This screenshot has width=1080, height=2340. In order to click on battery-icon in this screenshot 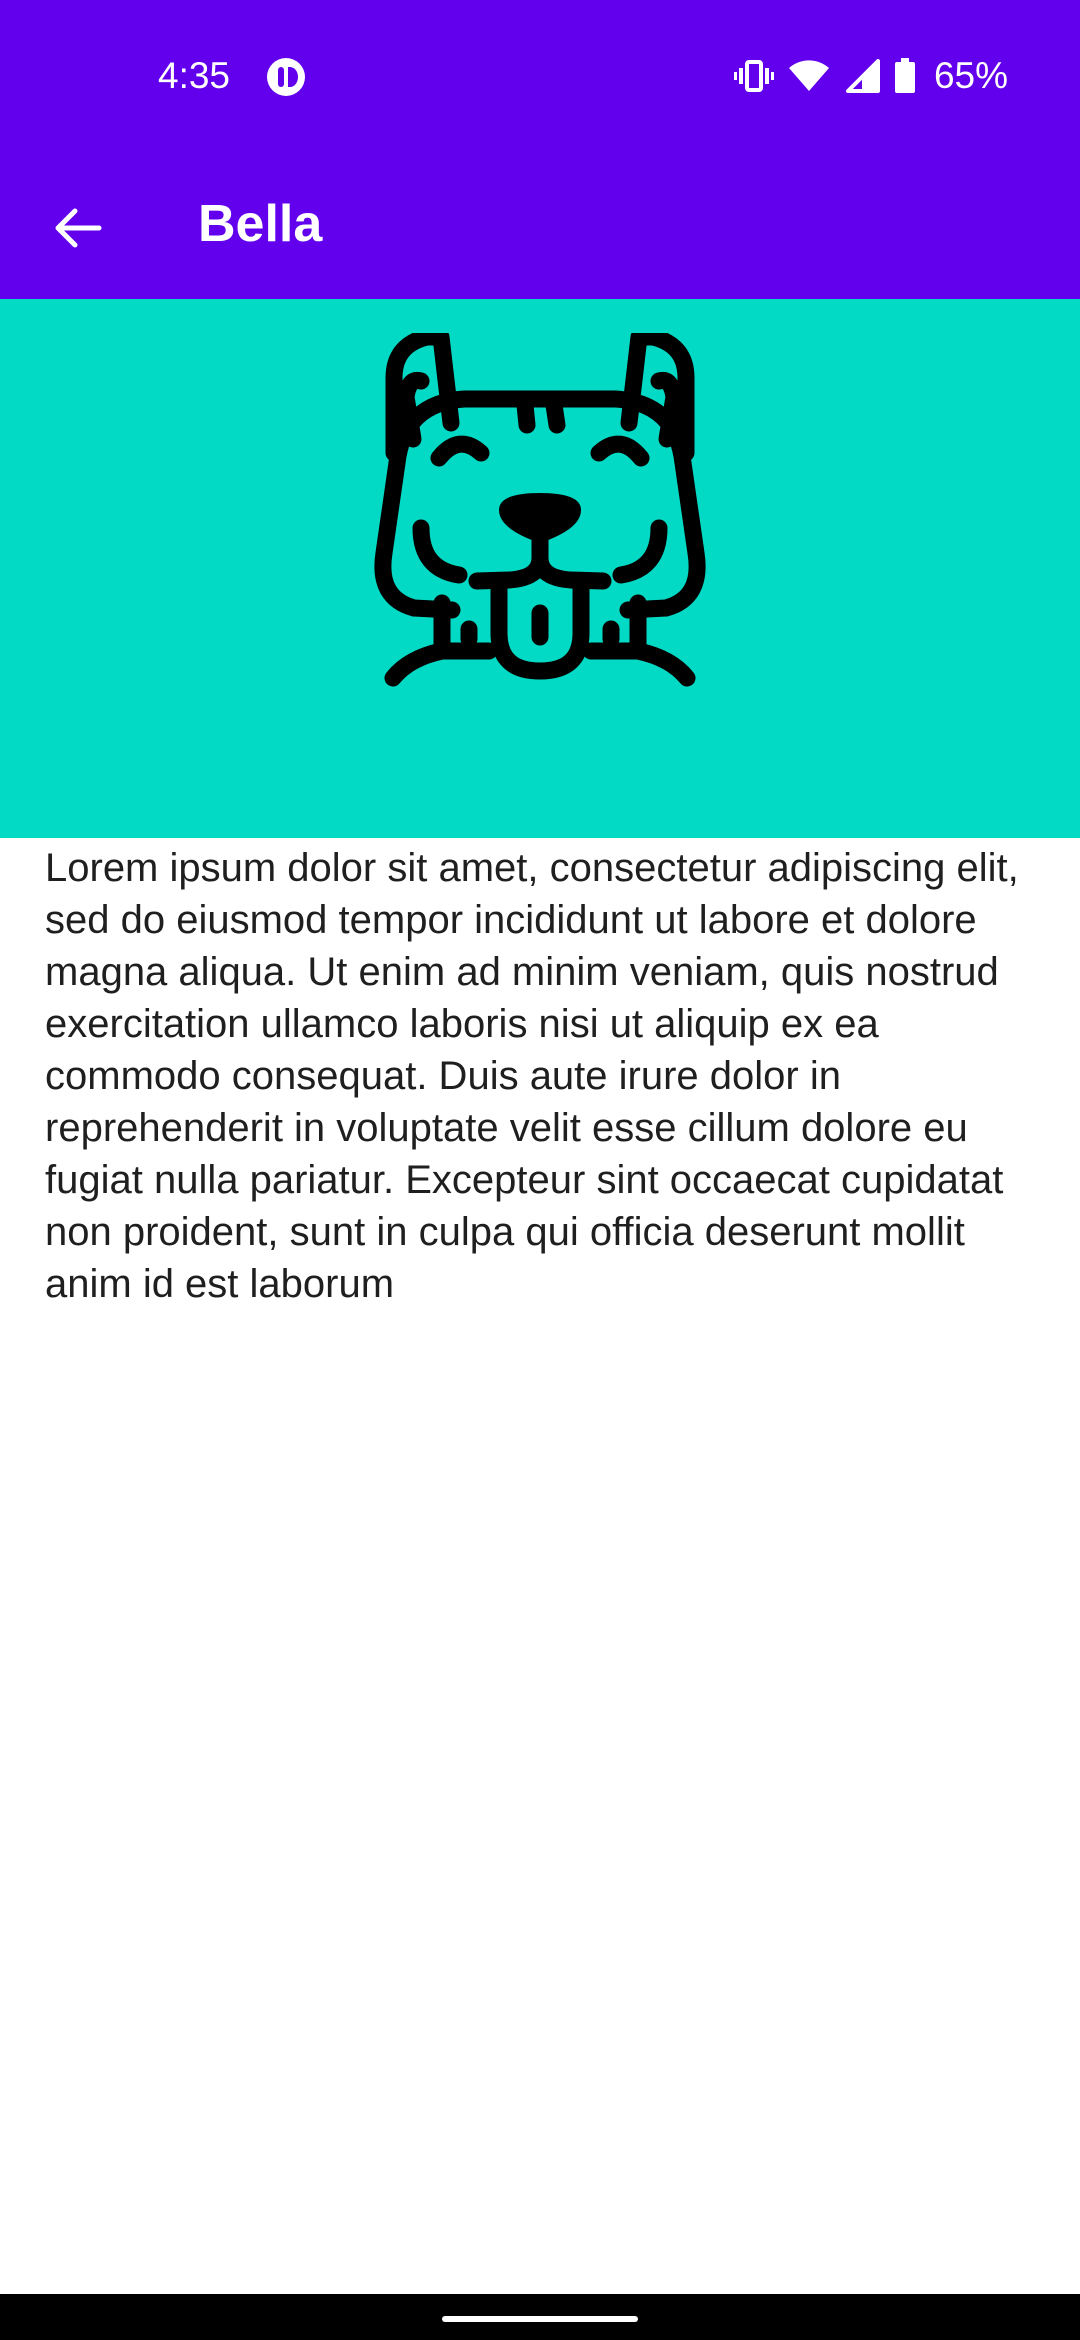, I will do `click(904, 75)`.